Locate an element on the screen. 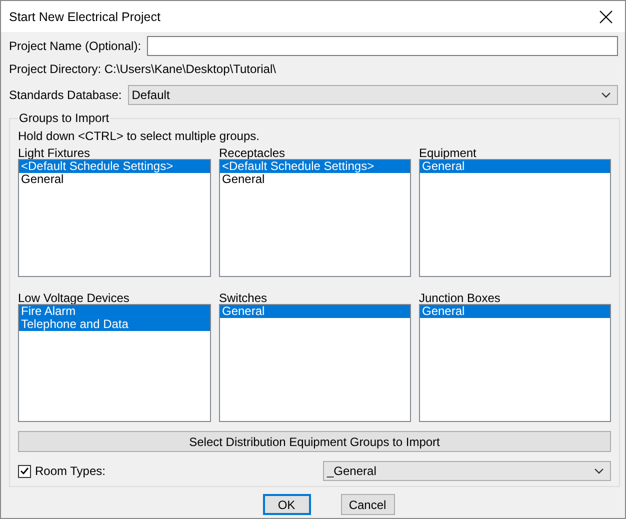  list-item: Telephone and Data is located at coordinates (114, 324).